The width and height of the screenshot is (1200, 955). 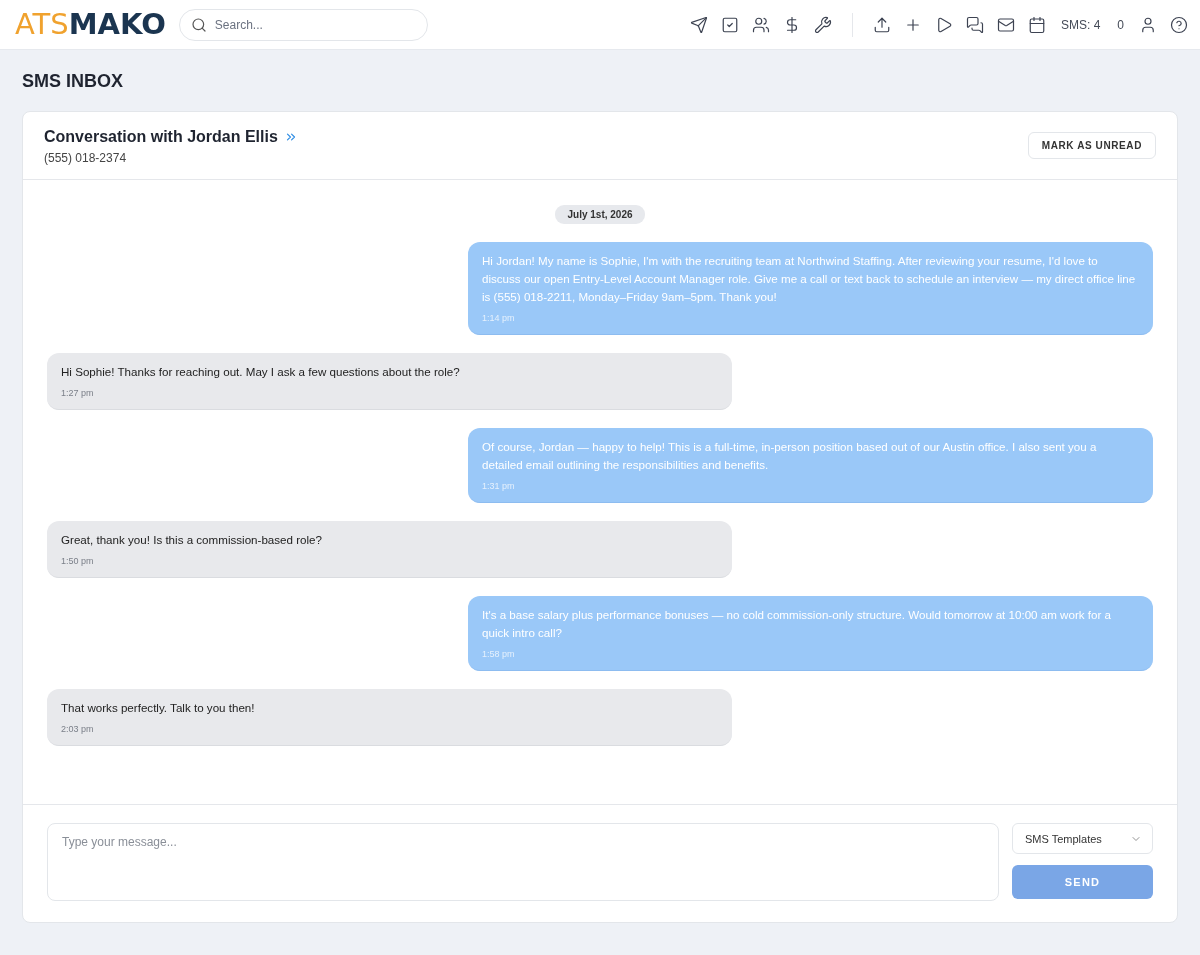 What do you see at coordinates (729, 24) in the screenshot?
I see `checkbox-icon` at bounding box center [729, 24].